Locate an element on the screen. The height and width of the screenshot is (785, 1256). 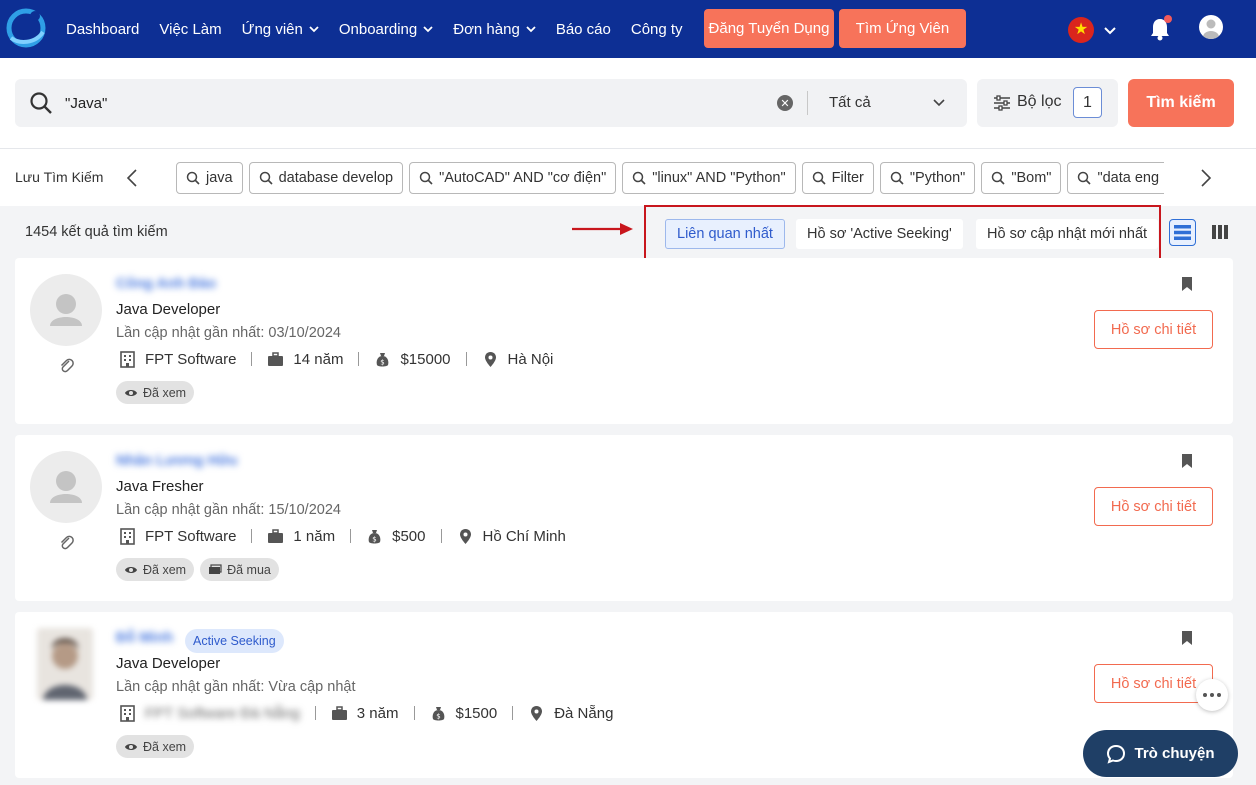
column-view-icon is located at coordinates (1220, 232).